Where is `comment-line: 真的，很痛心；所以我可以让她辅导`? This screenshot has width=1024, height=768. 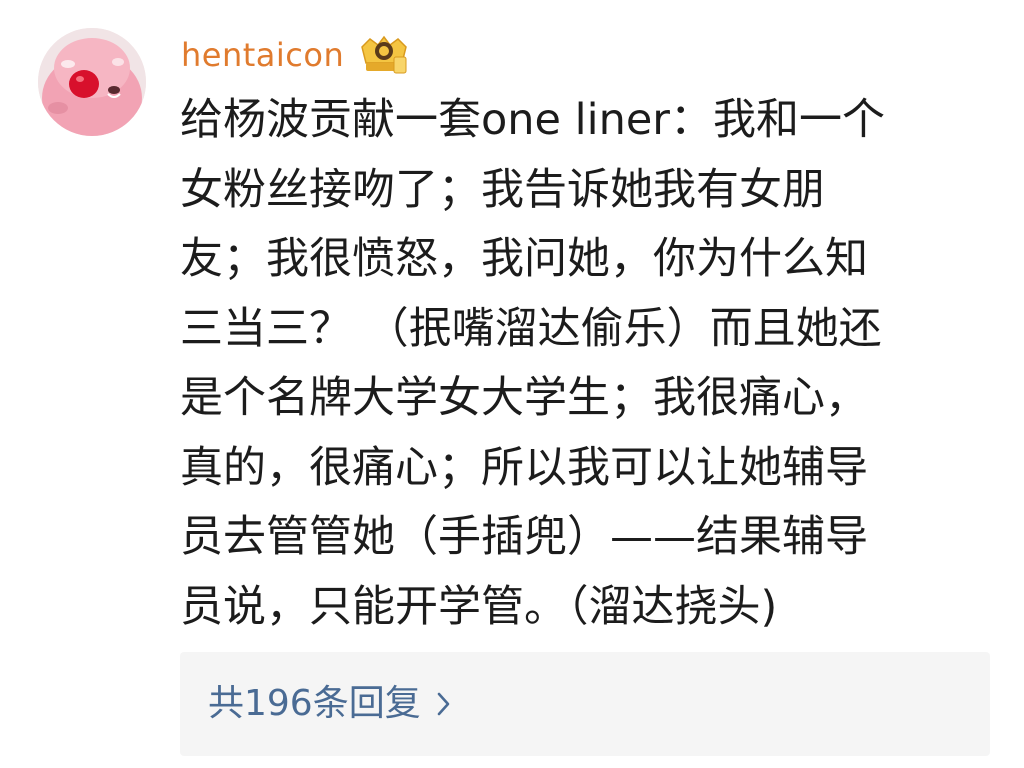 comment-line: 真的，很痛心；所以我可以让她辅导 is located at coordinates (524, 467).